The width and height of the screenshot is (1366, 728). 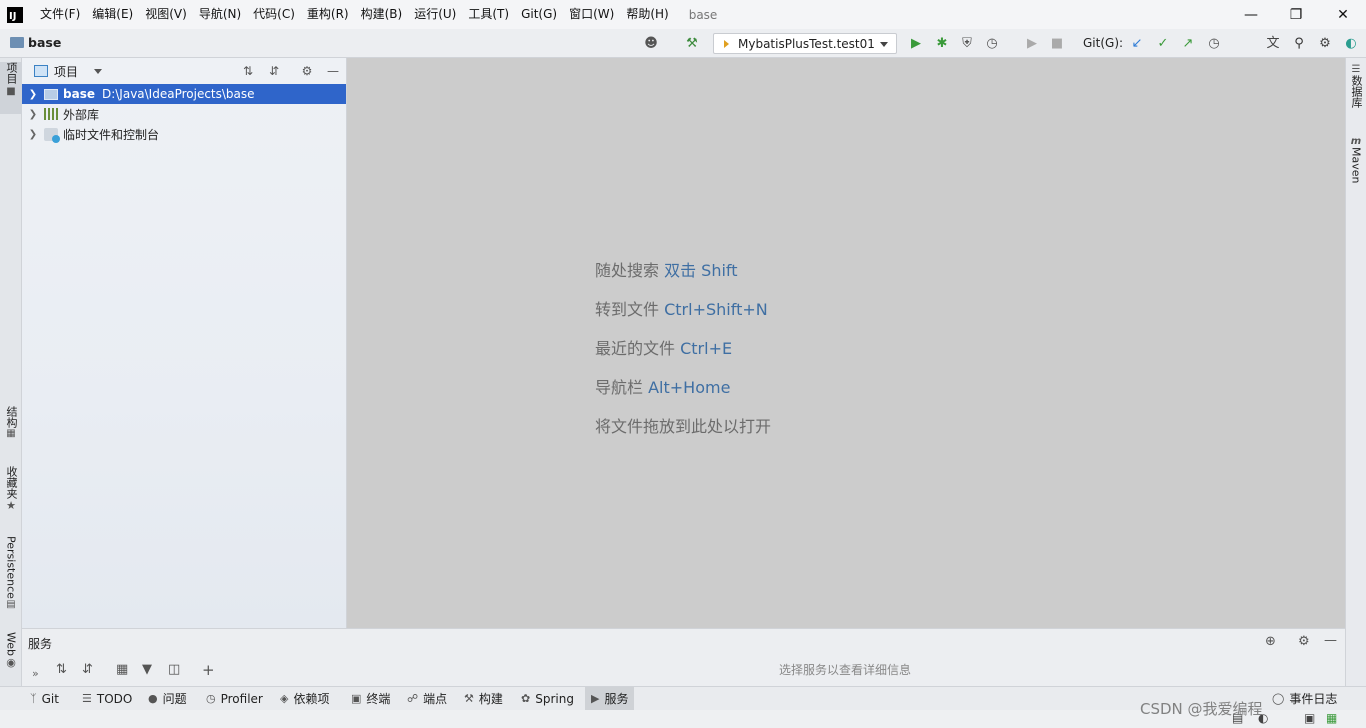 I want to click on tab-problems: ● 问题, so click(x=167, y=698).